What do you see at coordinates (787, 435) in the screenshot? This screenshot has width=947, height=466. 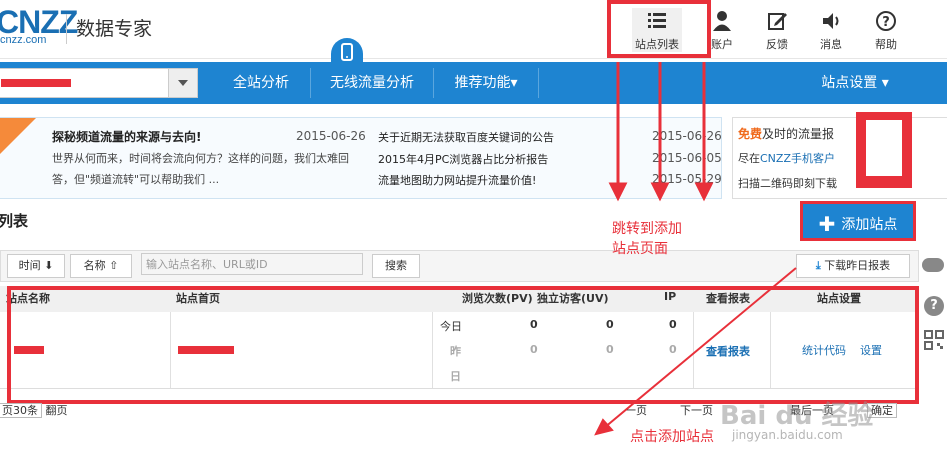 I see `baidu-watermark-url: jingyan.baidu.com` at bounding box center [787, 435].